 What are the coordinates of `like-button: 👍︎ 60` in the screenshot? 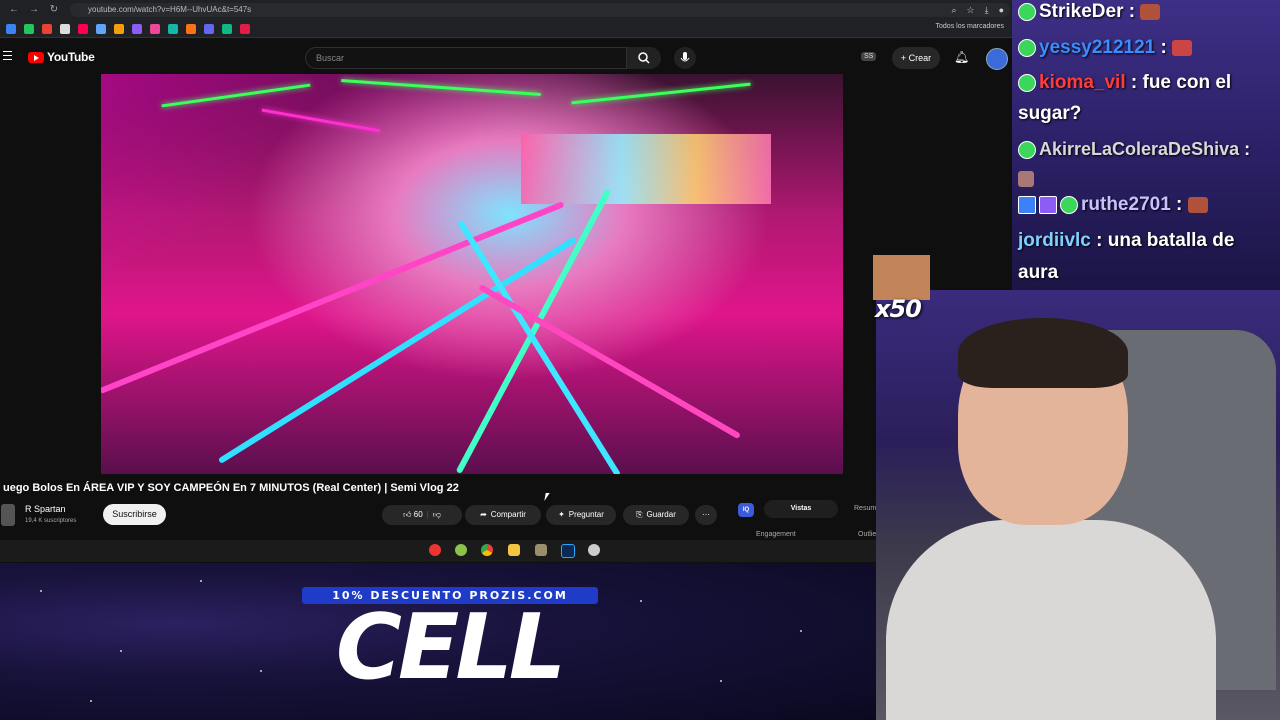 It's located at (413, 515).